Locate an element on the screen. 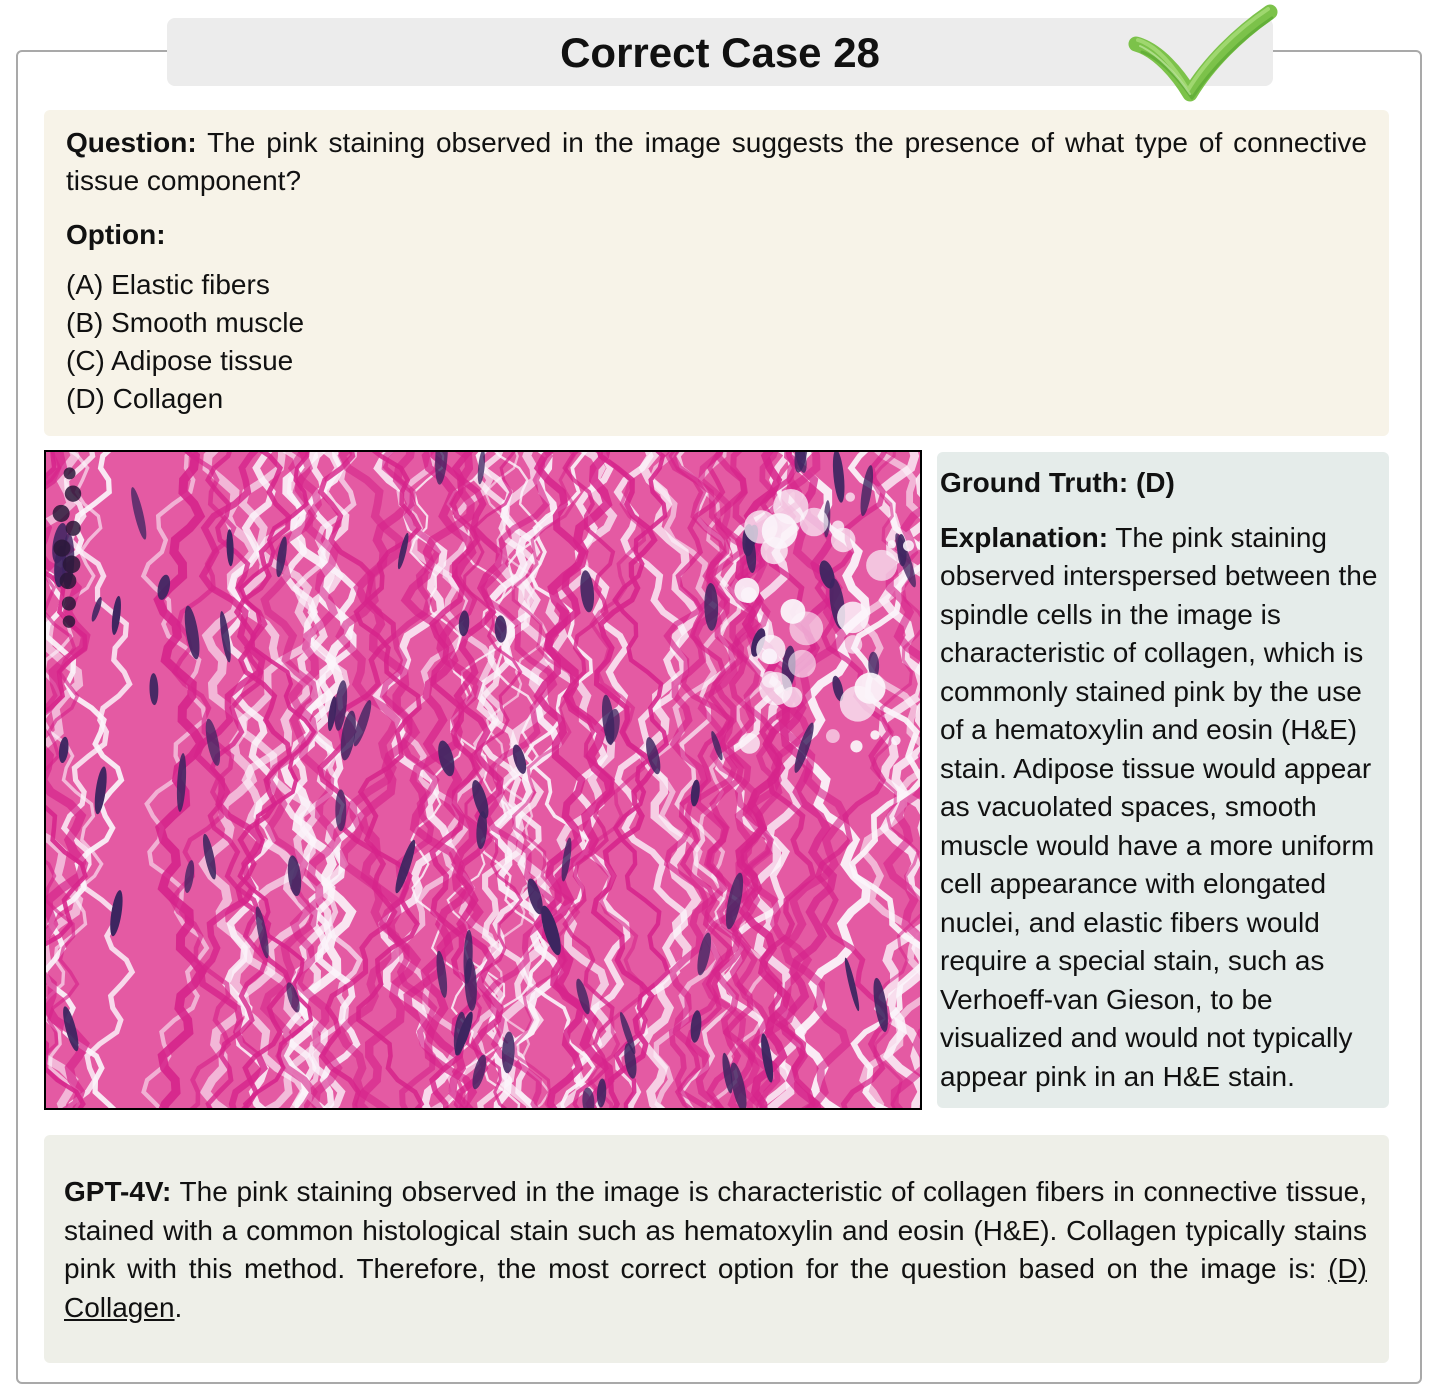 The width and height of the screenshot is (1440, 1398). ground-truth-label: Ground Truth: (D) is located at coordinates (1057, 482).